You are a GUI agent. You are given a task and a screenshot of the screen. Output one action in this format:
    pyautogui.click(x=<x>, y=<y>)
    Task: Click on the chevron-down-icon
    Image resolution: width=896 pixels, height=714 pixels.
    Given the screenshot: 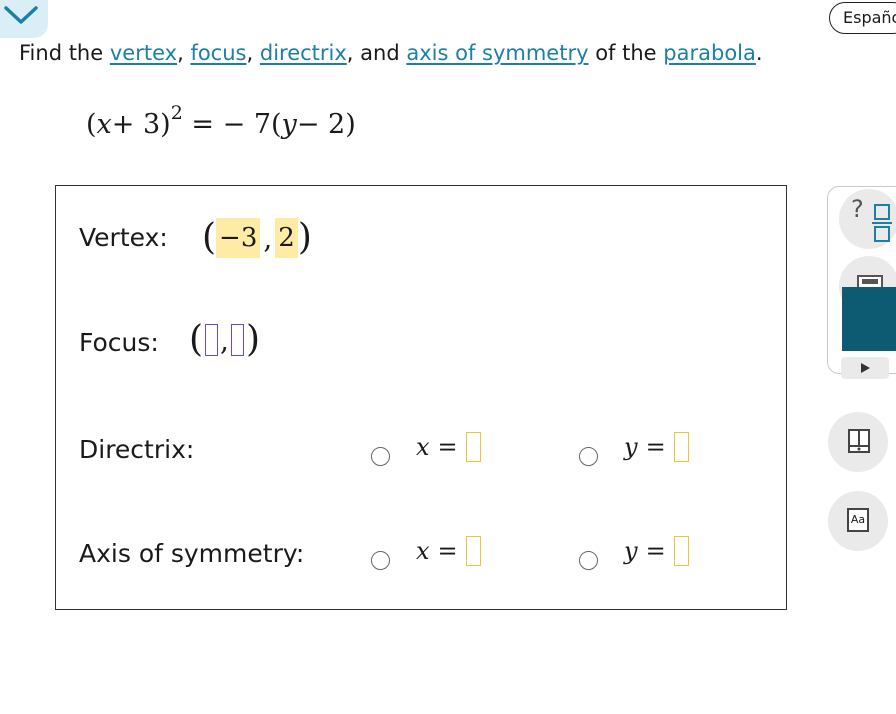 What is the action you would take?
    pyautogui.click(x=21, y=15)
    